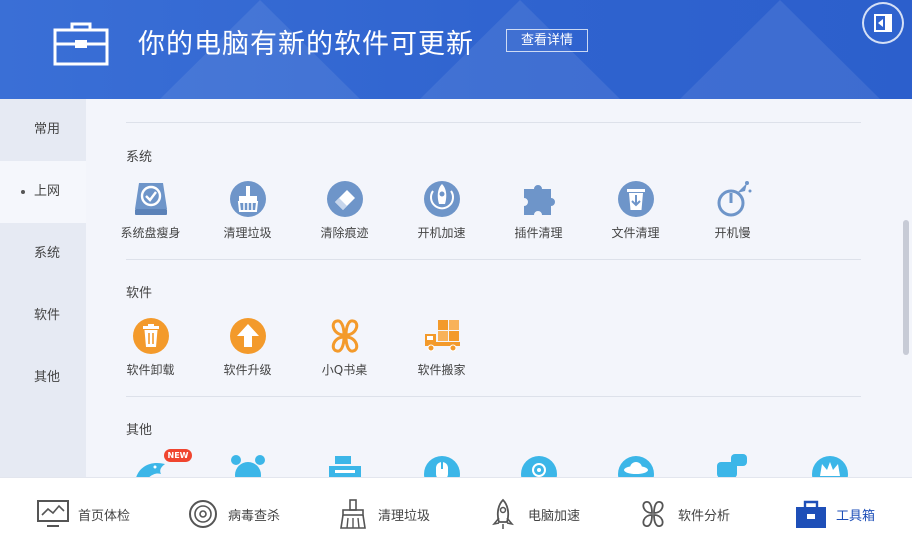 The width and height of the screenshot is (912, 547). I want to click on nav-clean-junk: 清理垃圾, so click(383, 514).